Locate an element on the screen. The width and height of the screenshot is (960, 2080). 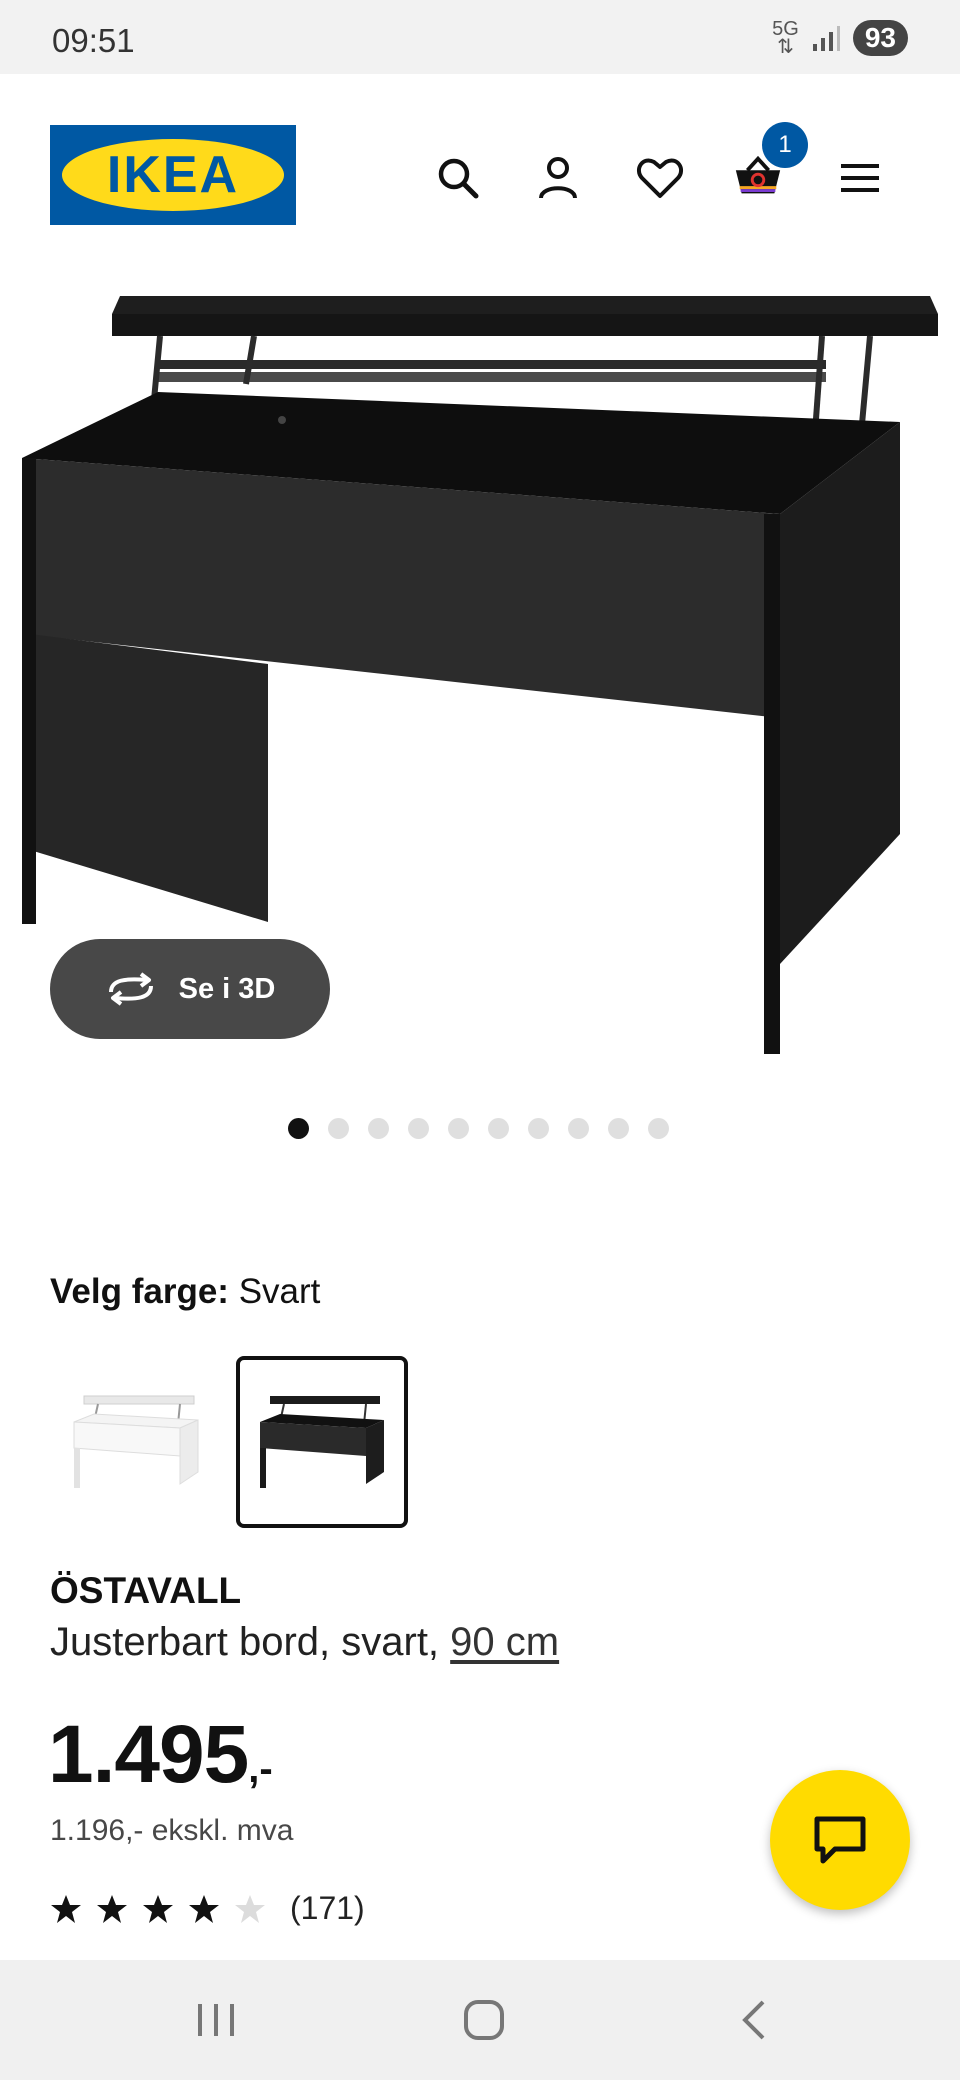
site-header: IKEA 1 is located at coordinates (480, 174).